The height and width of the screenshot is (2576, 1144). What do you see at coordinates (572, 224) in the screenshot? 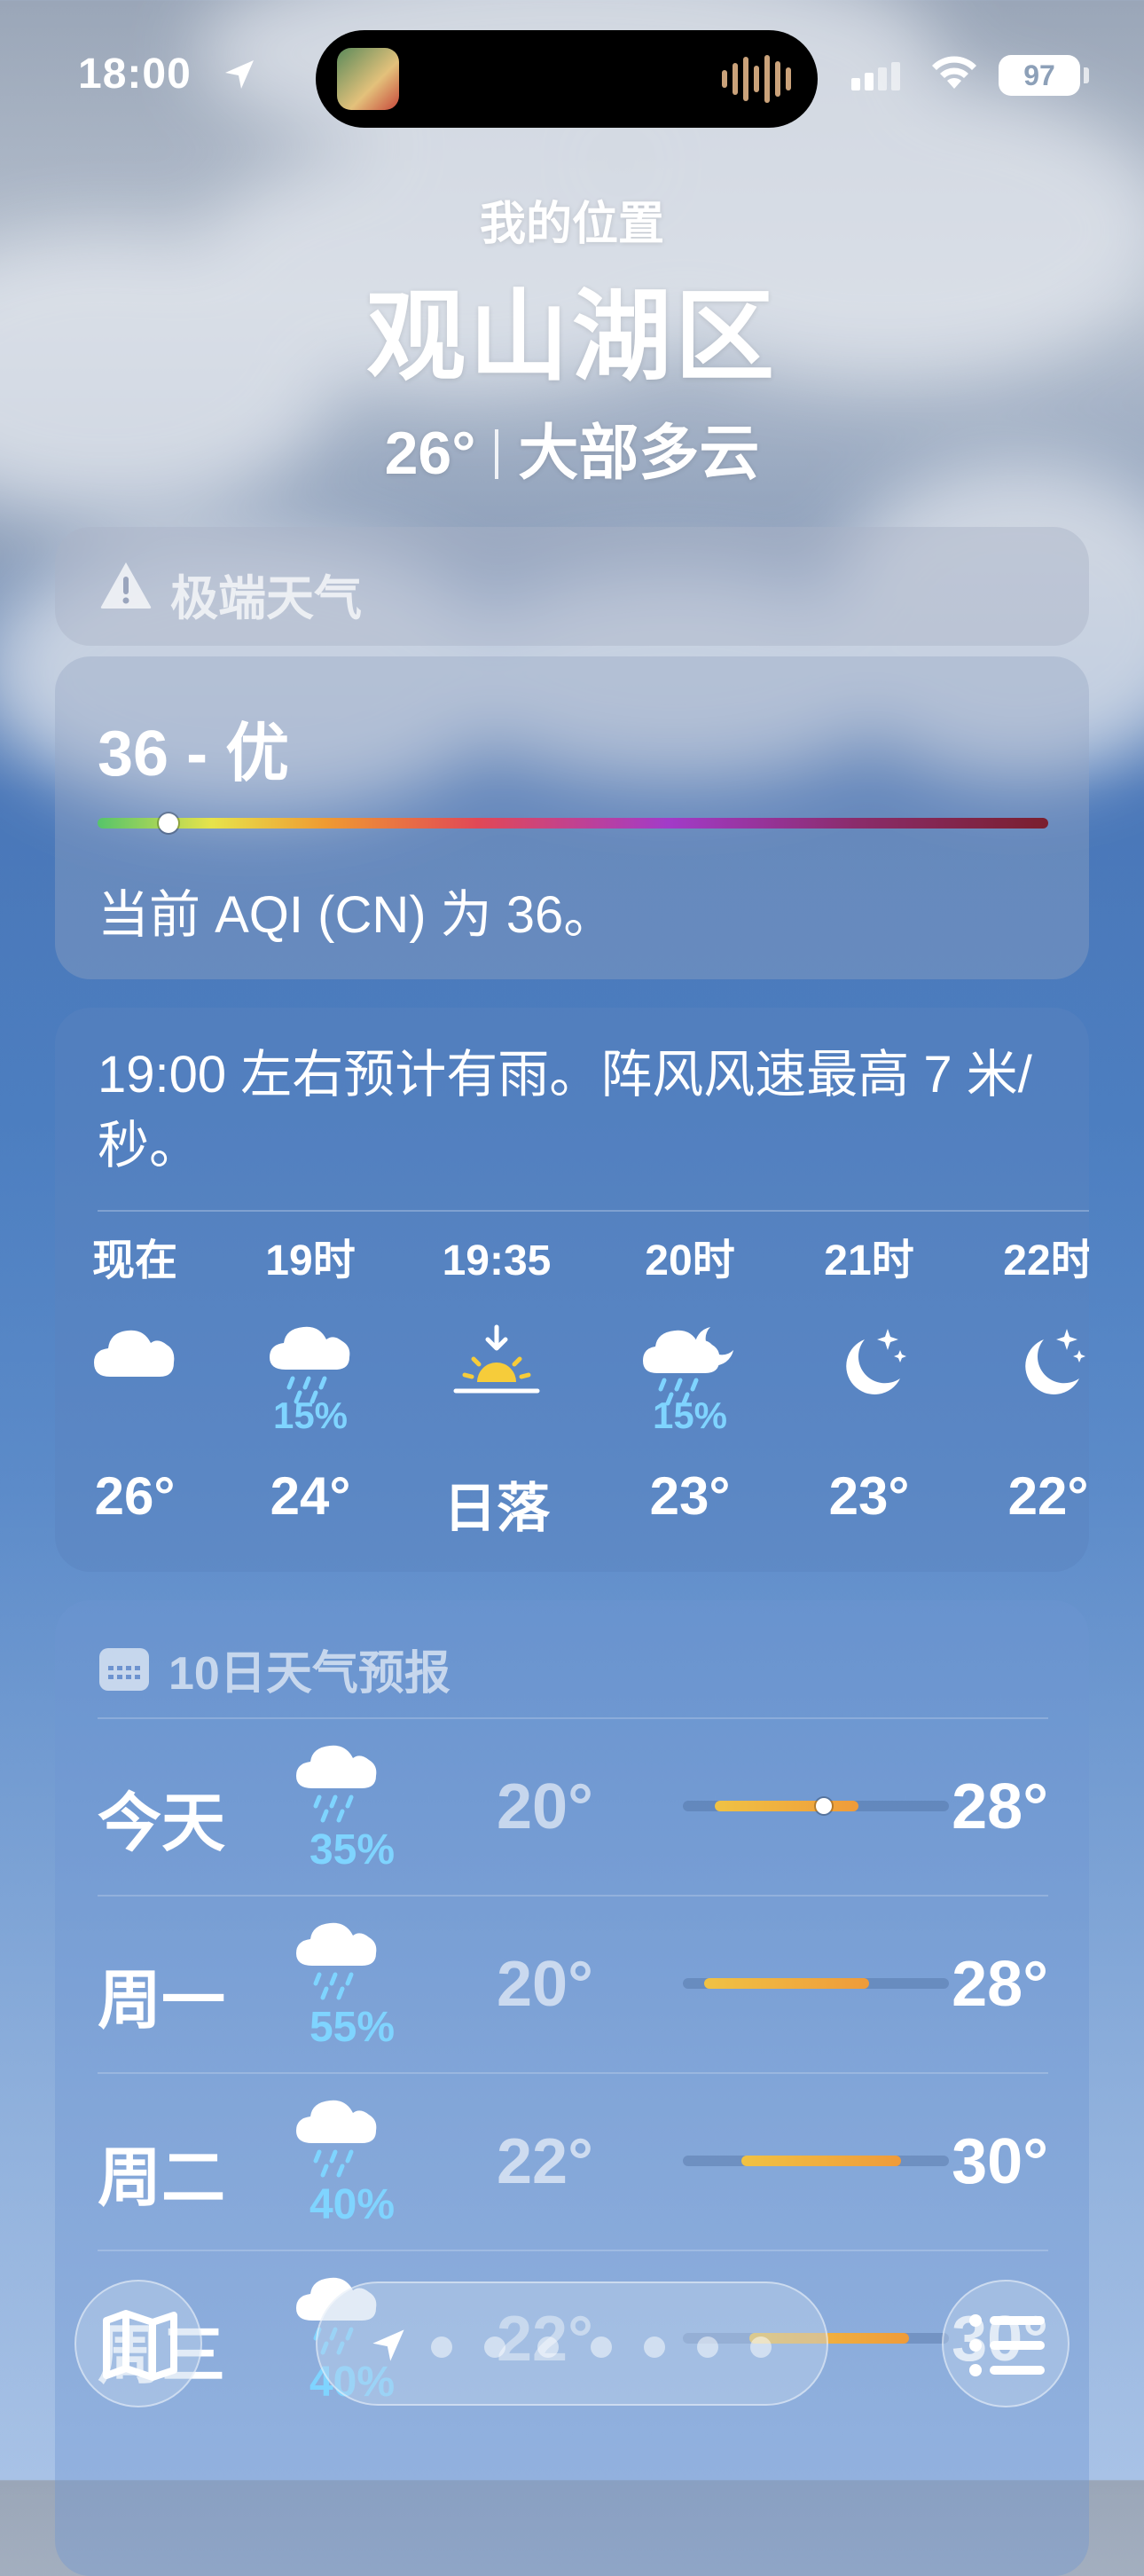
I see `my-location-label: 我的位置` at bounding box center [572, 224].